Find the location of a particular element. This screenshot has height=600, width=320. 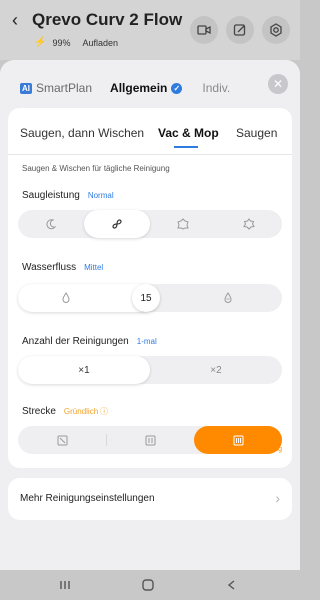

route-standard-icon is located at coordinates (150, 440).